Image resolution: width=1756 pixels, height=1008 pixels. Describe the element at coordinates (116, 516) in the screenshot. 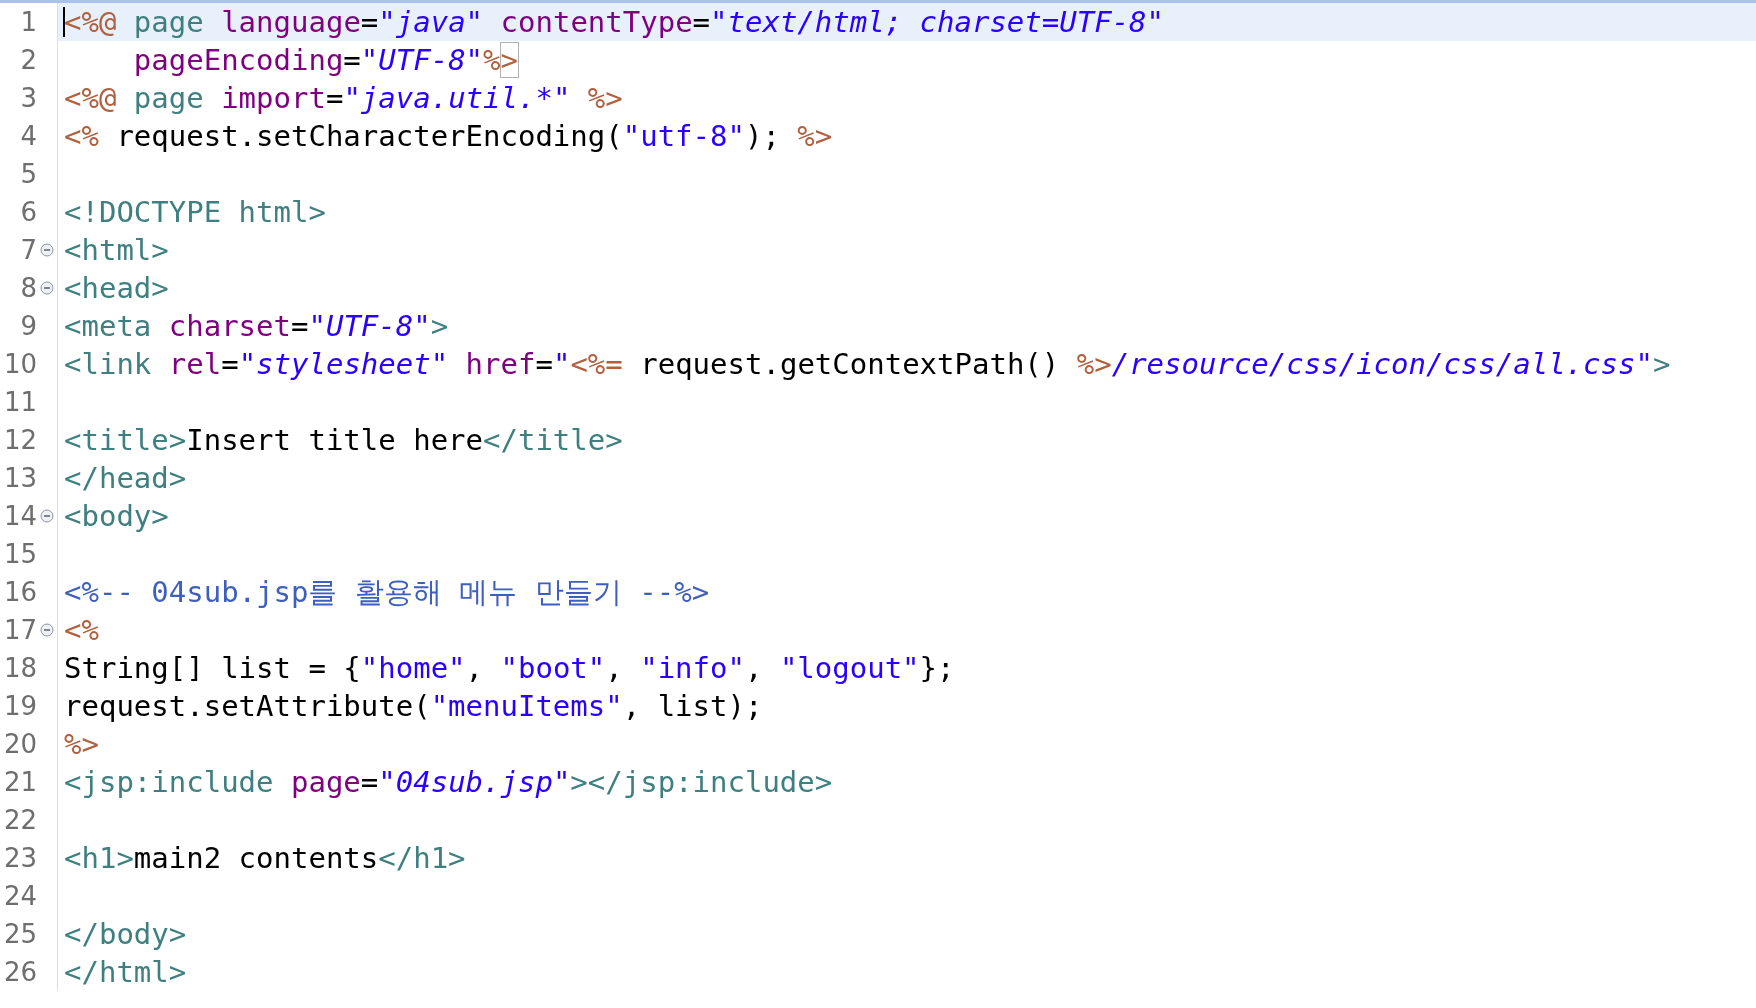

I see `code-line: <body>` at that location.